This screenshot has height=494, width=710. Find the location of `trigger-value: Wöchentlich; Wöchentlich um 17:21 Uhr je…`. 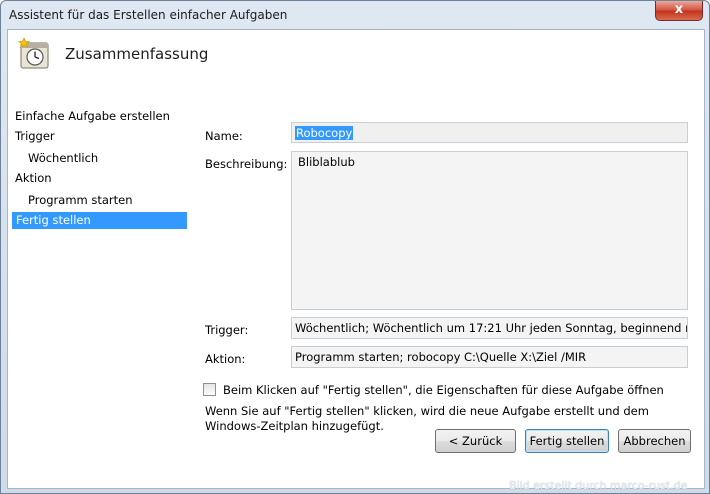

trigger-value: Wöchentlich; Wöchentlich um 17:21 Uhr je… is located at coordinates (491, 328).